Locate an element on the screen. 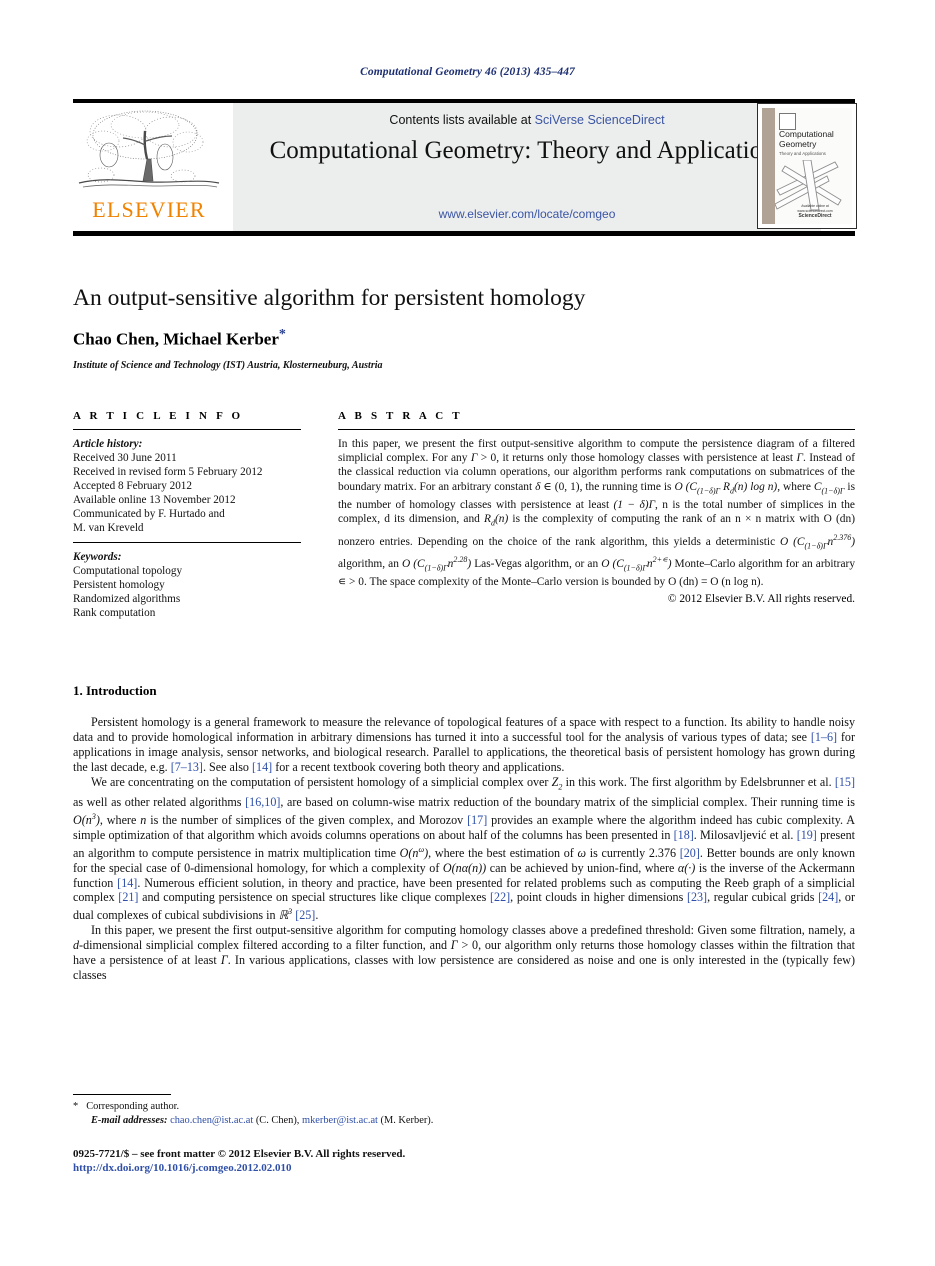 The image size is (935, 1266). citation-link: [17] is located at coordinates (477, 820).